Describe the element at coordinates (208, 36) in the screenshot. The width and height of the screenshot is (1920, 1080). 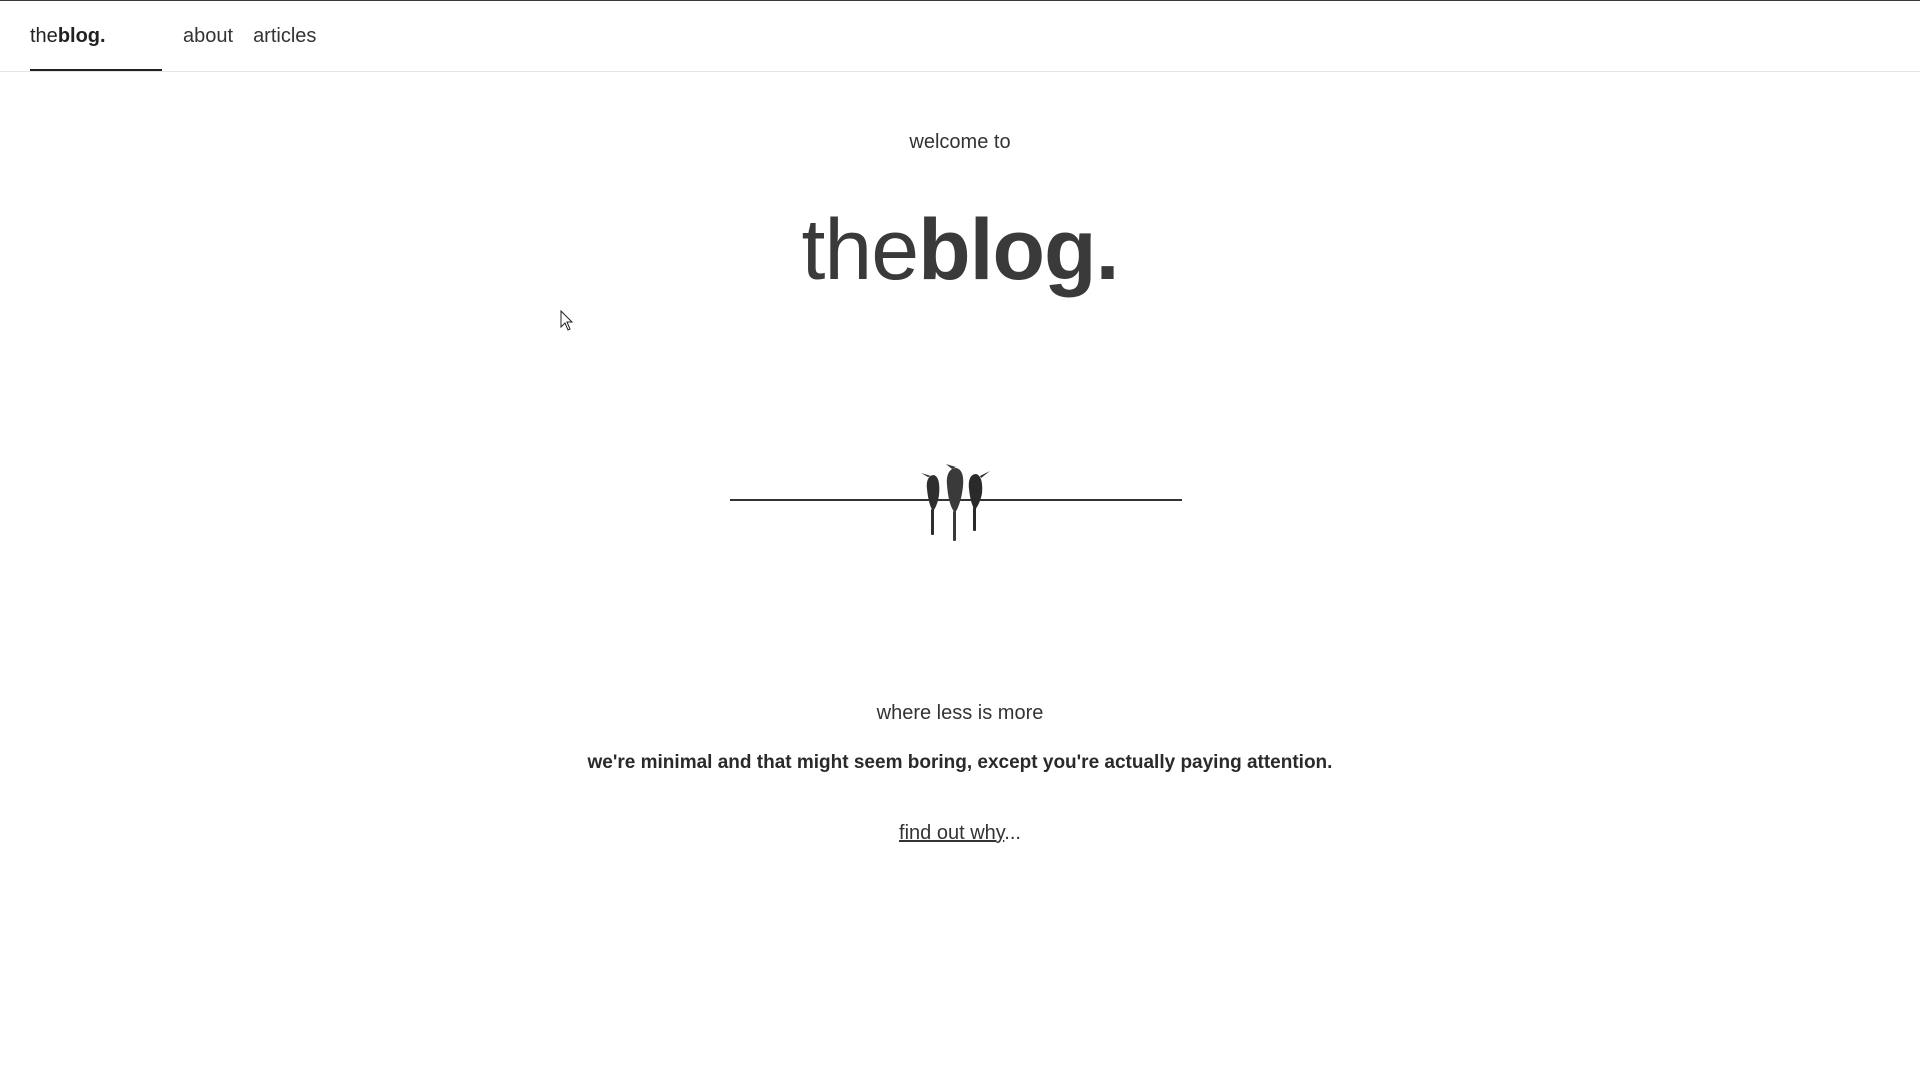
I see `nav-link-about: about` at that location.